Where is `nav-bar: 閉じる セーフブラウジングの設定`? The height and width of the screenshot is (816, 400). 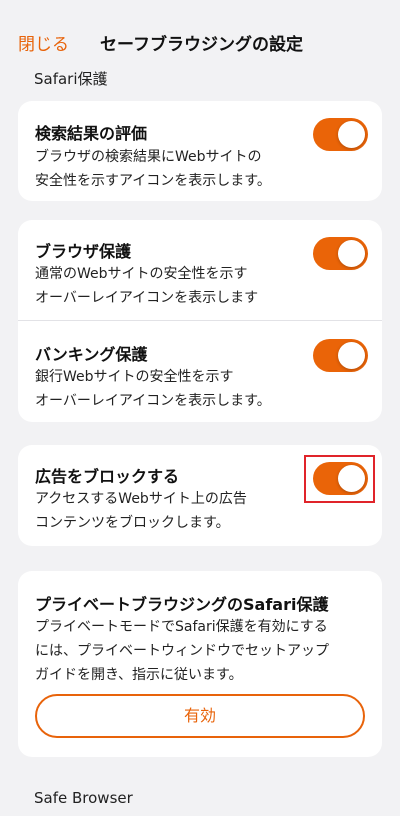 nav-bar: 閉じる セーフブラウジングの設定 is located at coordinates (200, 31).